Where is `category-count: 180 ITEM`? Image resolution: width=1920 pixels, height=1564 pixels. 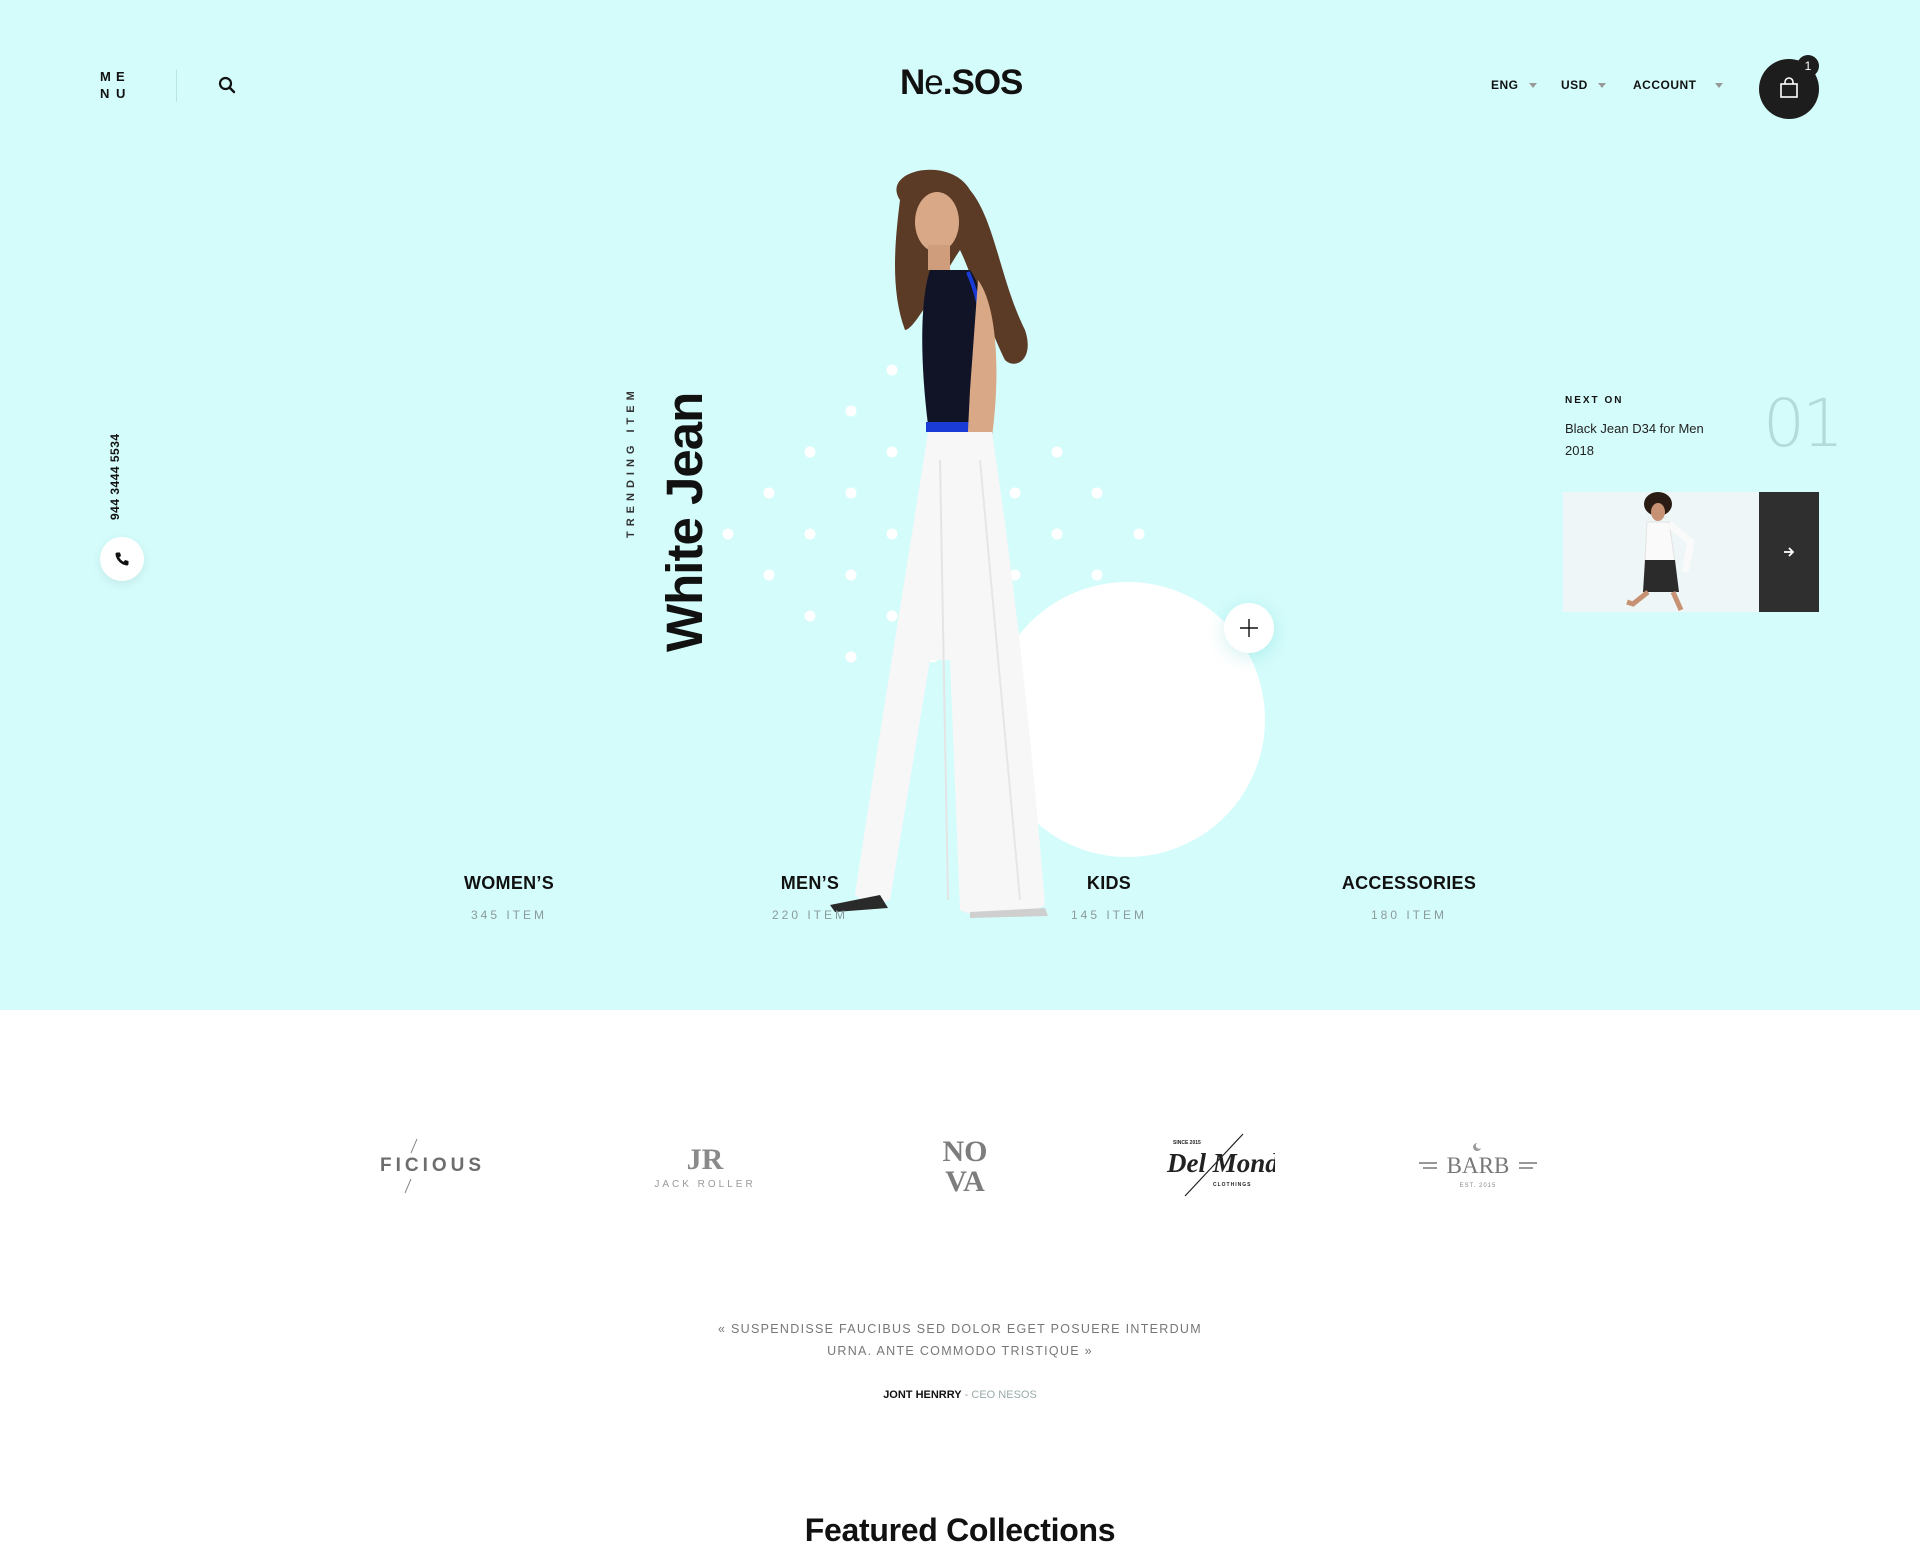
category-count: 180 ITEM is located at coordinates (1409, 915).